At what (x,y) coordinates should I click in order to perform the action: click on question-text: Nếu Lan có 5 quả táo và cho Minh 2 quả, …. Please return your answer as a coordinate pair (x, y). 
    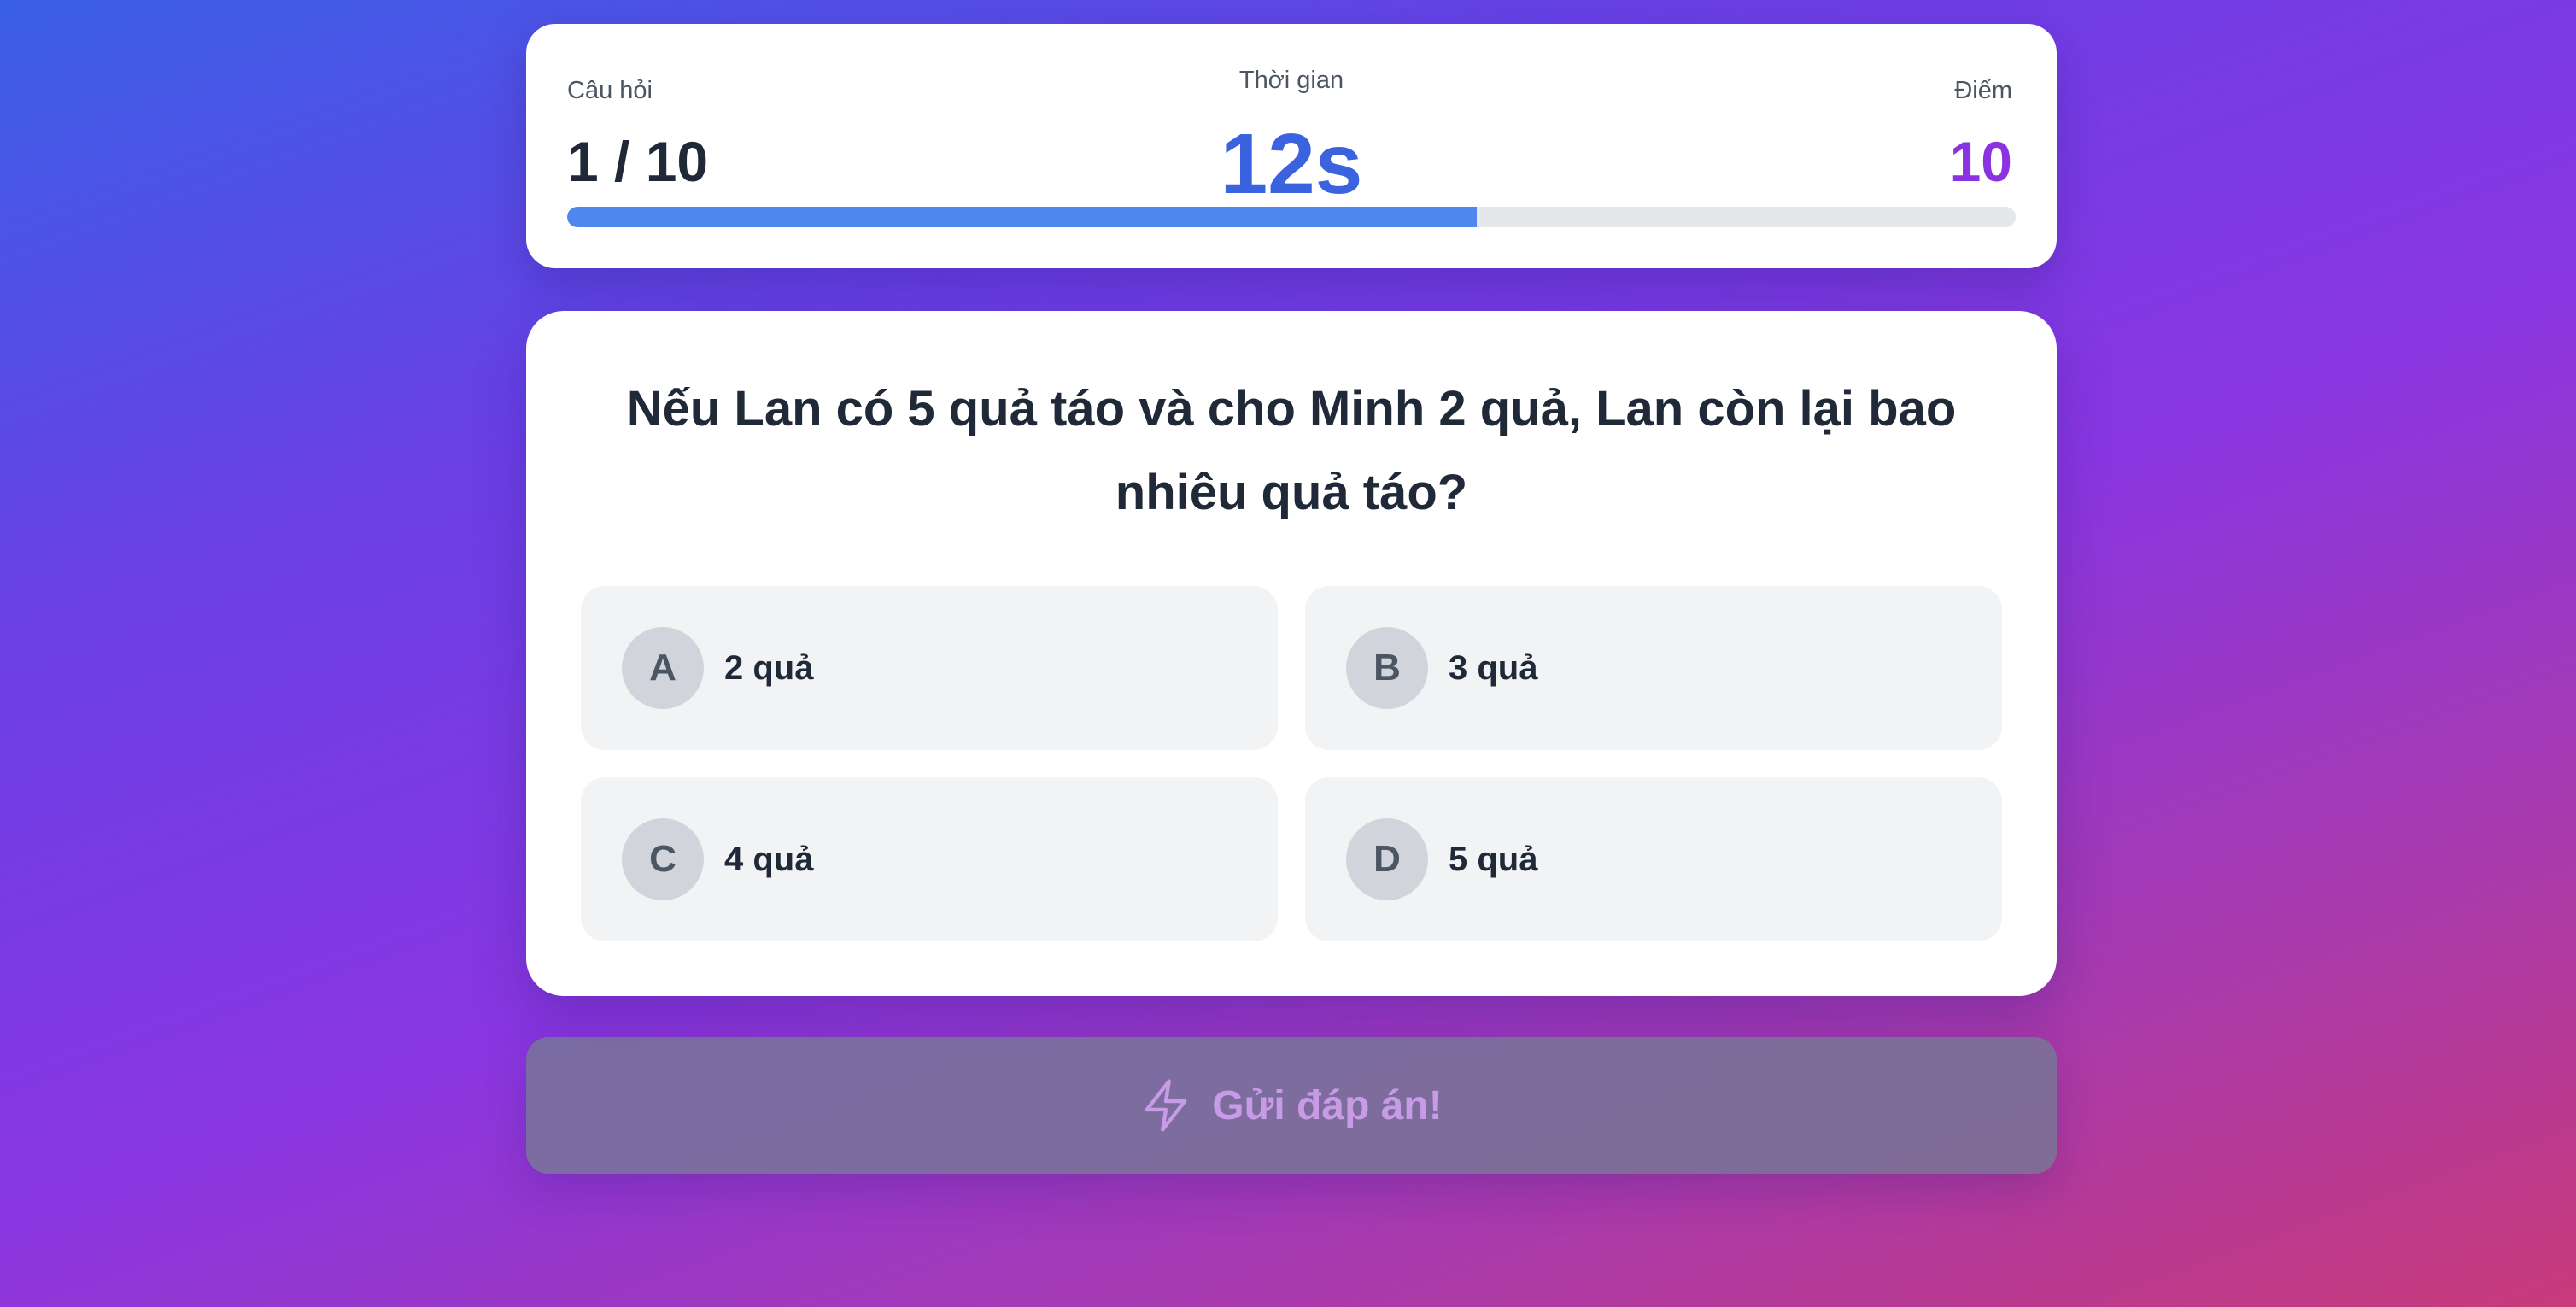
    Looking at the image, I should click on (1291, 450).